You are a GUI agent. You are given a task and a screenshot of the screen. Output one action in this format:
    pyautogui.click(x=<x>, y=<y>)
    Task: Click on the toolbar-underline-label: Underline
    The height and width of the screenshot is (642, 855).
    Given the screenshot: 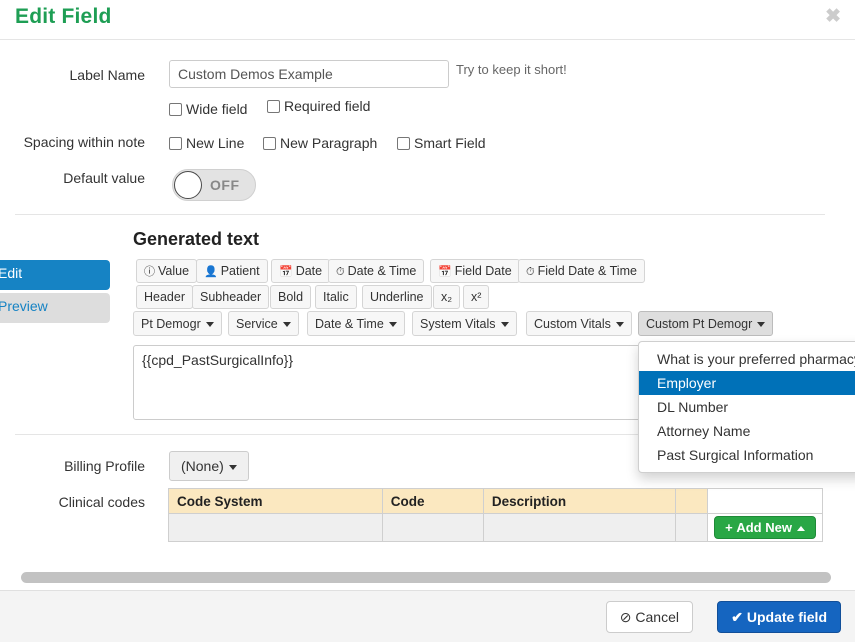 What is the action you would take?
    pyautogui.click(x=397, y=297)
    